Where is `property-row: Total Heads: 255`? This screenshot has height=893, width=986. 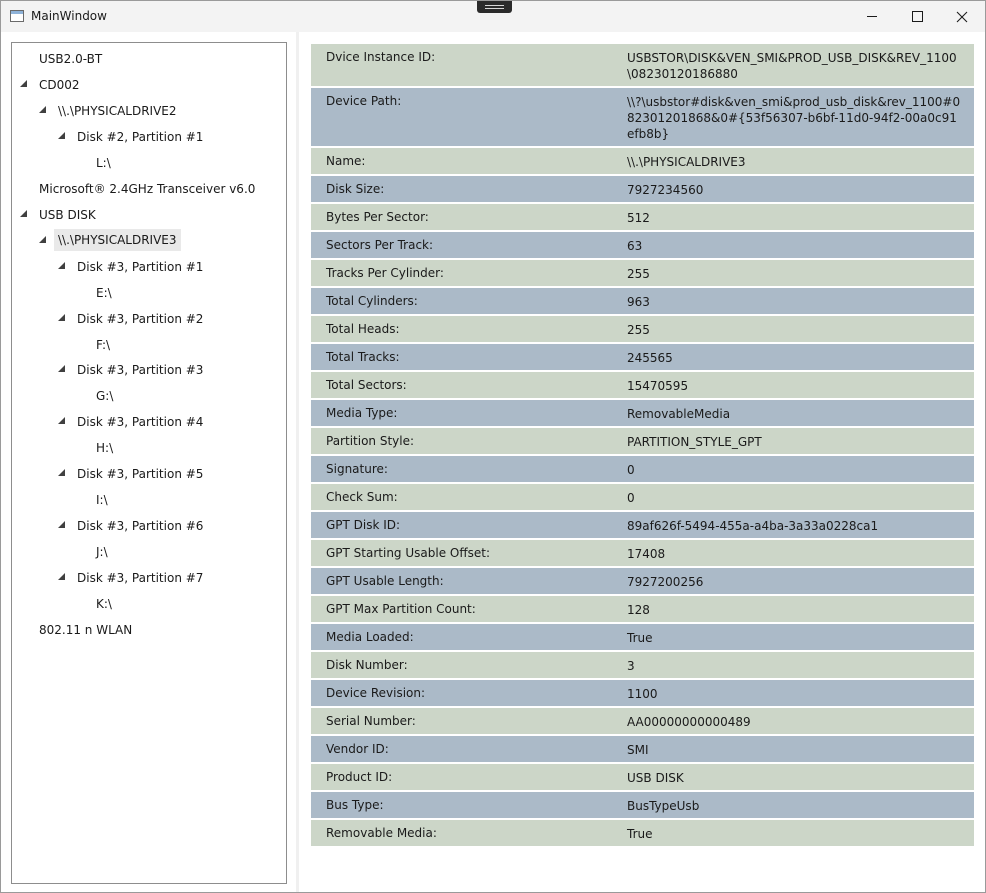
property-row: Total Heads: 255 is located at coordinates (642, 330).